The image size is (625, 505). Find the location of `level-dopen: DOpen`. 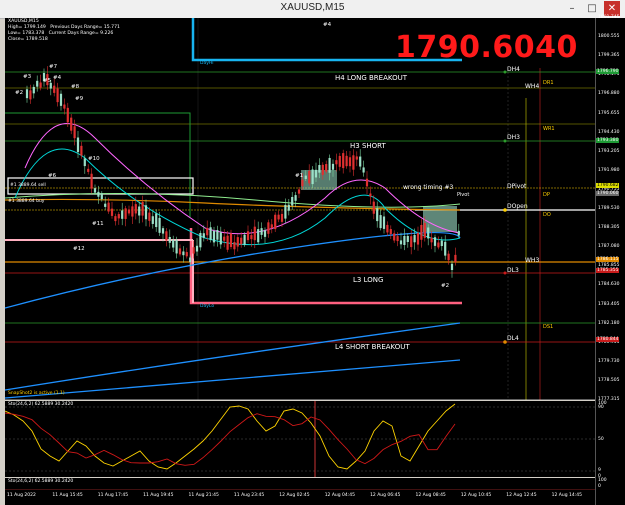

level-dopen: DOpen is located at coordinates (517, 206).